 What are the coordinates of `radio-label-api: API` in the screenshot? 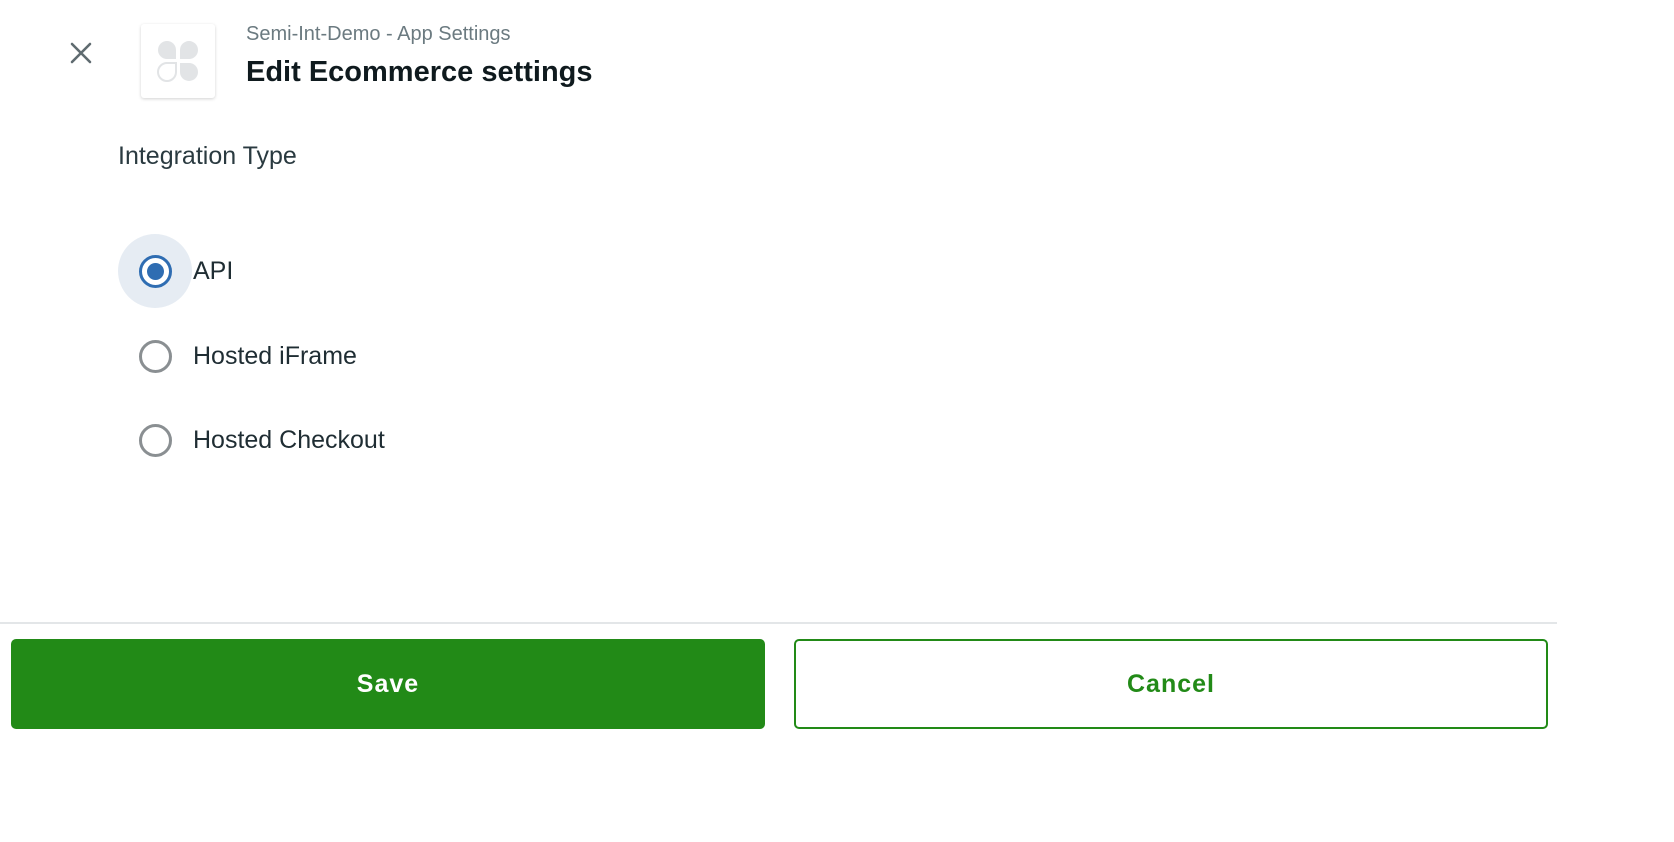 It's located at (213, 271).